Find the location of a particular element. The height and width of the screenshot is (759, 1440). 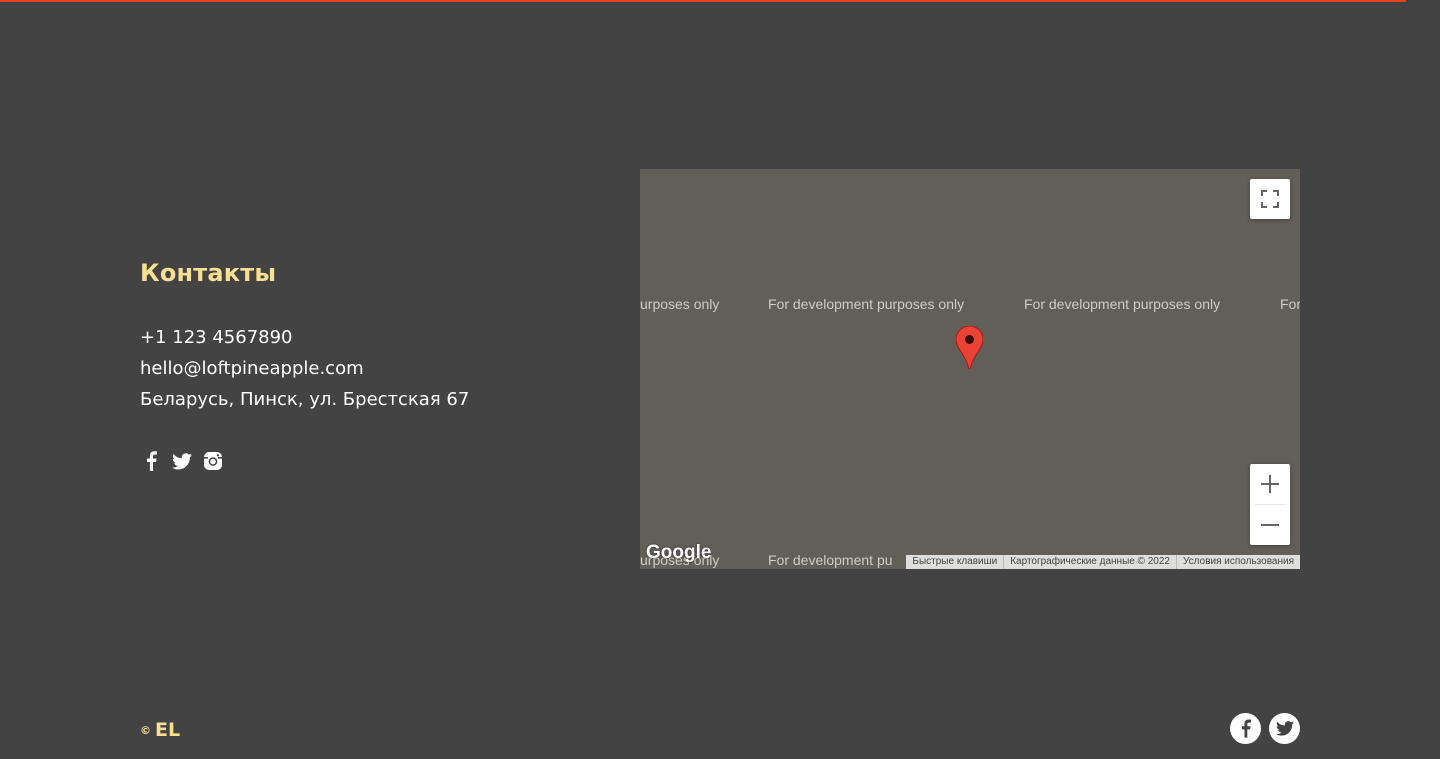

copyright-symbol: © is located at coordinates (145, 730).